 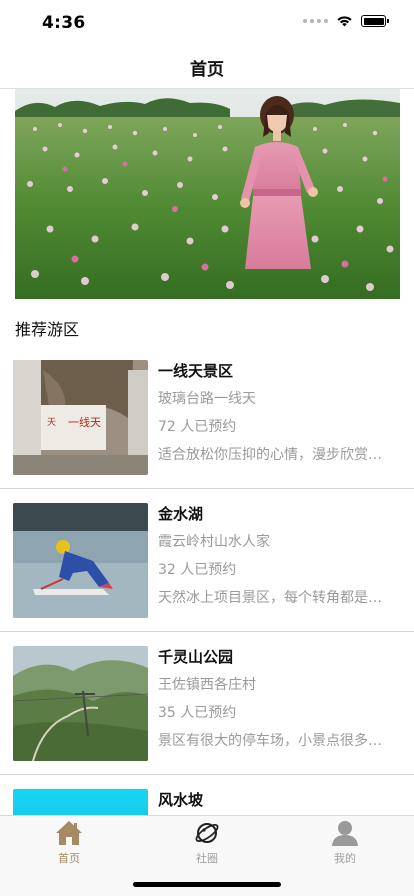 What do you see at coordinates (207, 884) in the screenshot?
I see `home-indicator` at bounding box center [207, 884].